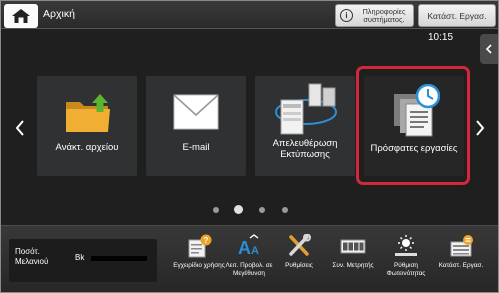 Image resolution: width=499 pixels, height=293 pixels. I want to click on tile-print-release: Απελευθέρωση Εκτύπωσης, so click(305, 126).